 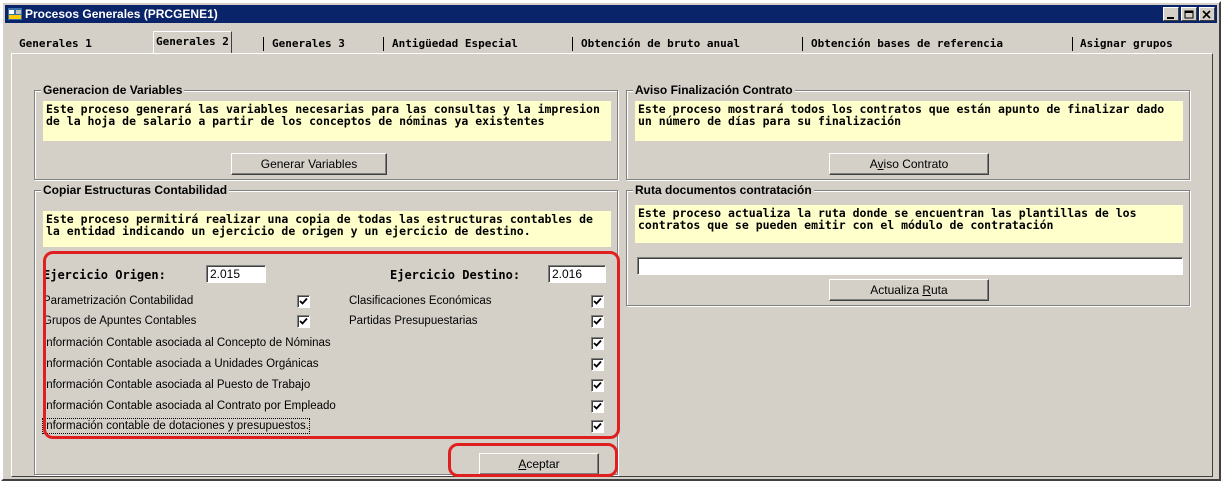 I want to click on ruta-path-input, so click(x=910, y=266).